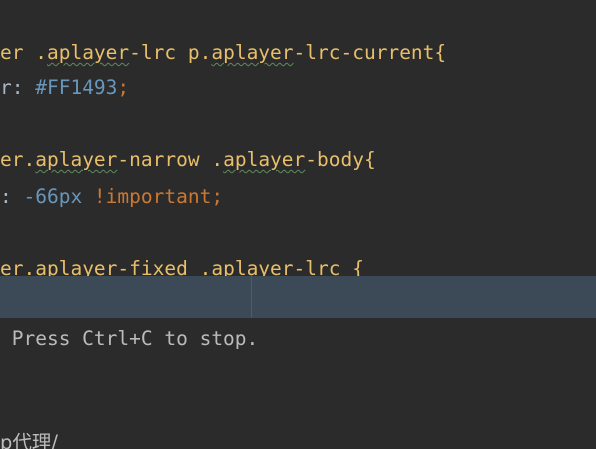 Image resolution: width=596 pixels, height=449 pixels. I want to click on terminal-proxy-line: p代理/, so click(29, 440).